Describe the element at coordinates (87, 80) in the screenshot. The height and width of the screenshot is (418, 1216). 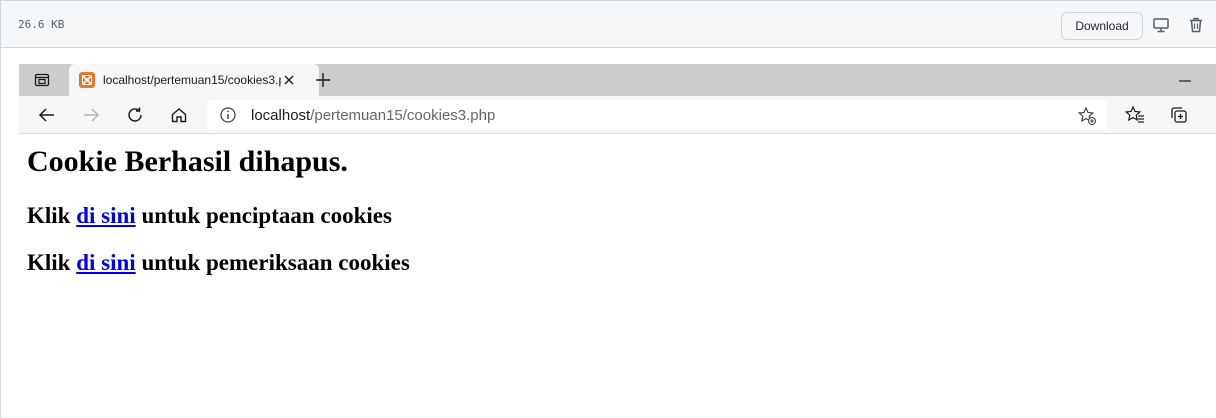
I see `xampp-icon` at that location.